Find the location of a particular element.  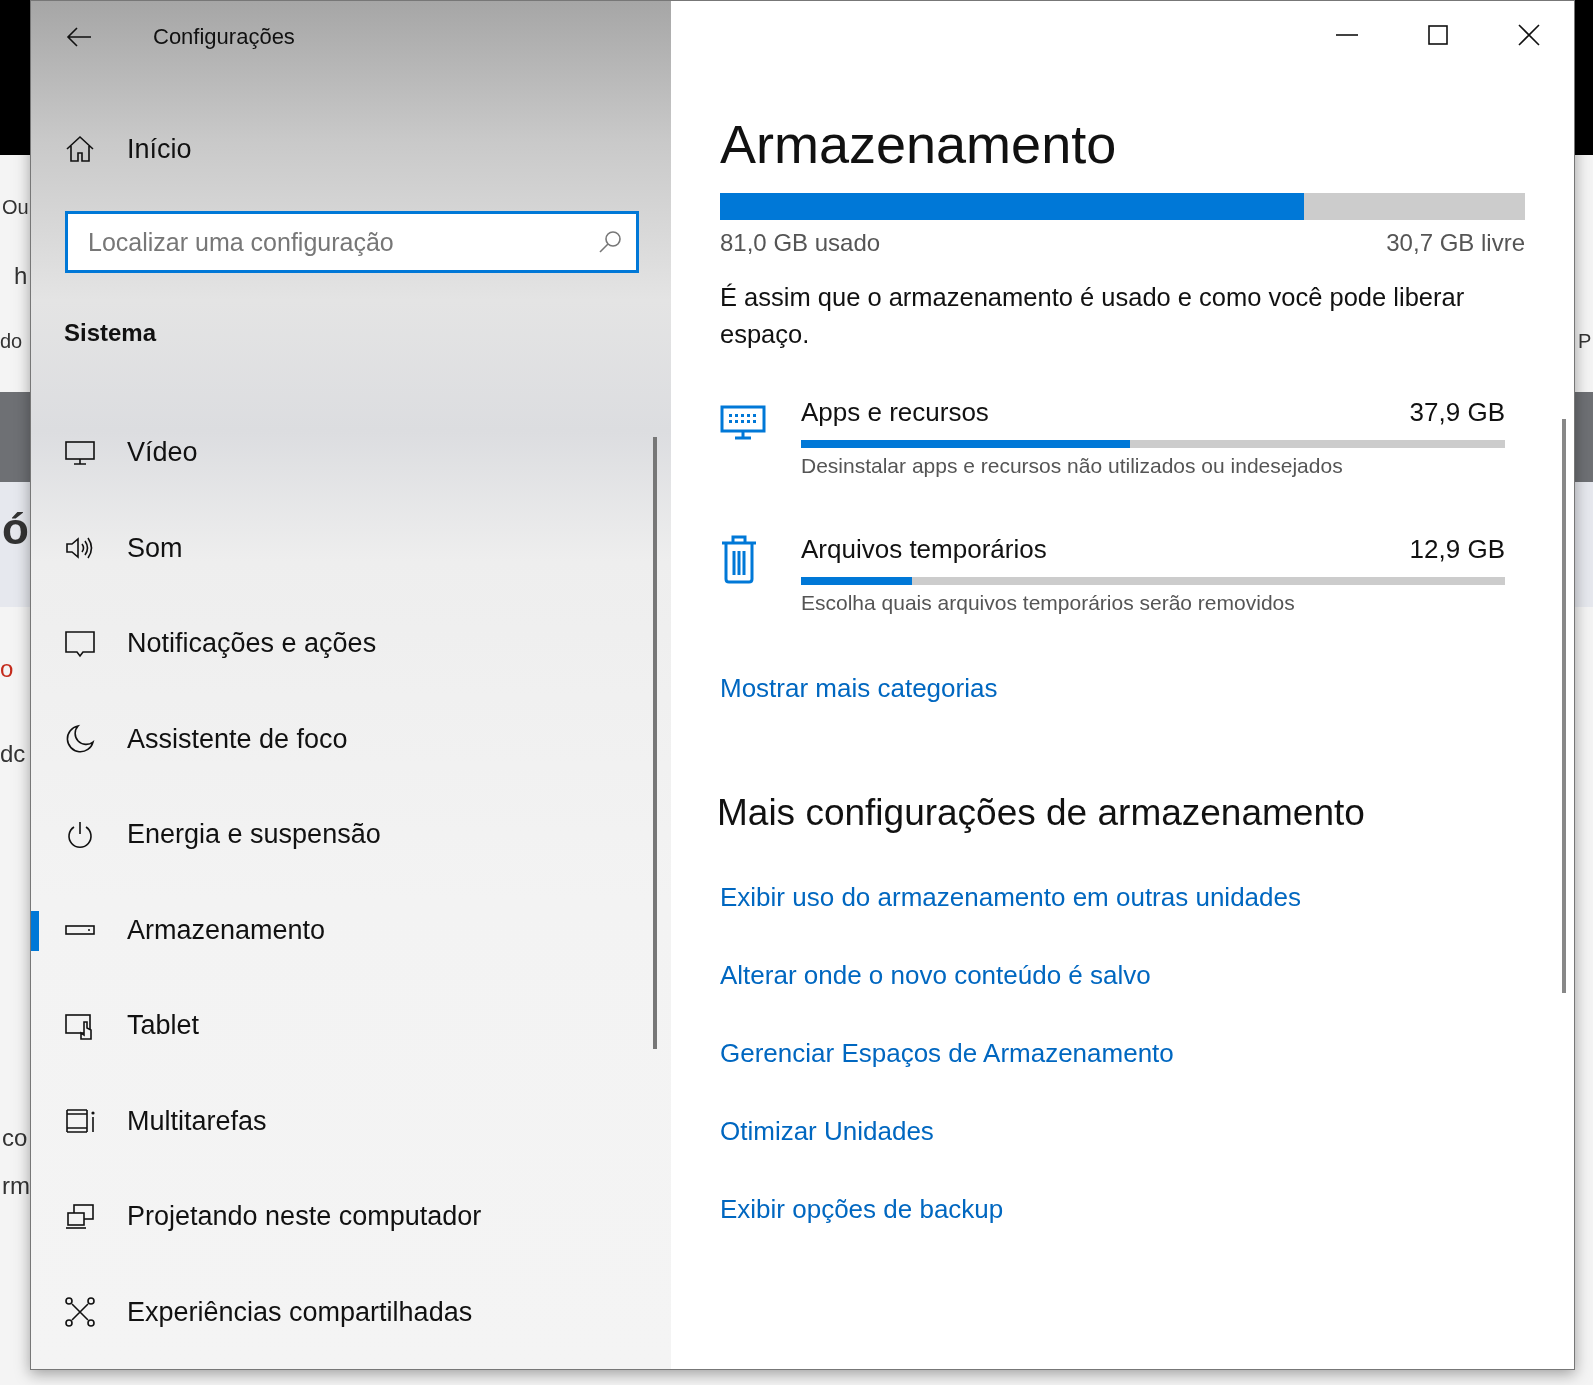

category-hint: Desinstalar apps e recursos não utilizados ou indesejados is located at coordinates (1072, 466).